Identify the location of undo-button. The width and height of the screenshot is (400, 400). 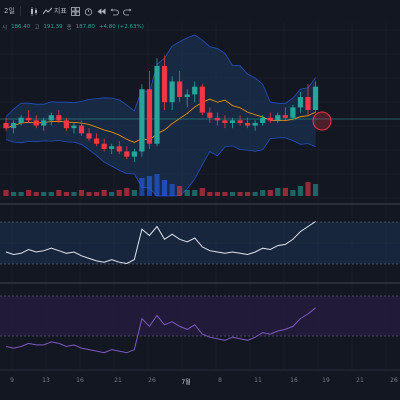
(114, 11).